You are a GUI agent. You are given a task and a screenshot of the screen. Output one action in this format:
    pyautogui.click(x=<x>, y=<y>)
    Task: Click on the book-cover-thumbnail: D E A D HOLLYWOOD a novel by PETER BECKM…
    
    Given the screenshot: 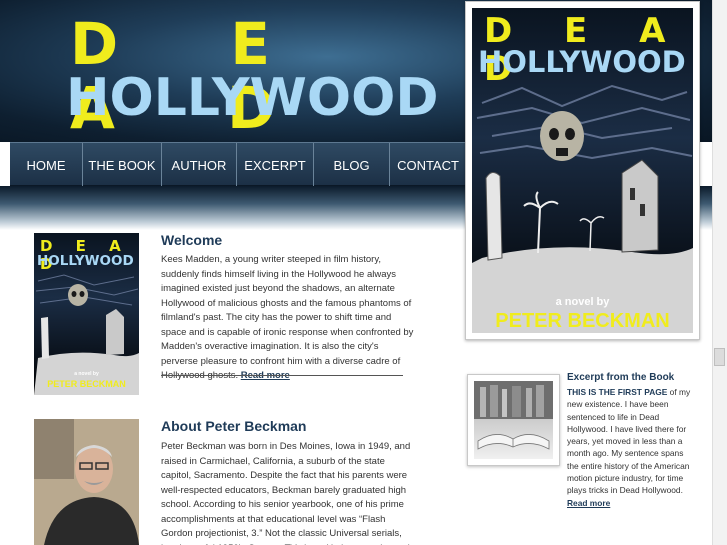 What is the action you would take?
    pyautogui.click(x=86, y=314)
    